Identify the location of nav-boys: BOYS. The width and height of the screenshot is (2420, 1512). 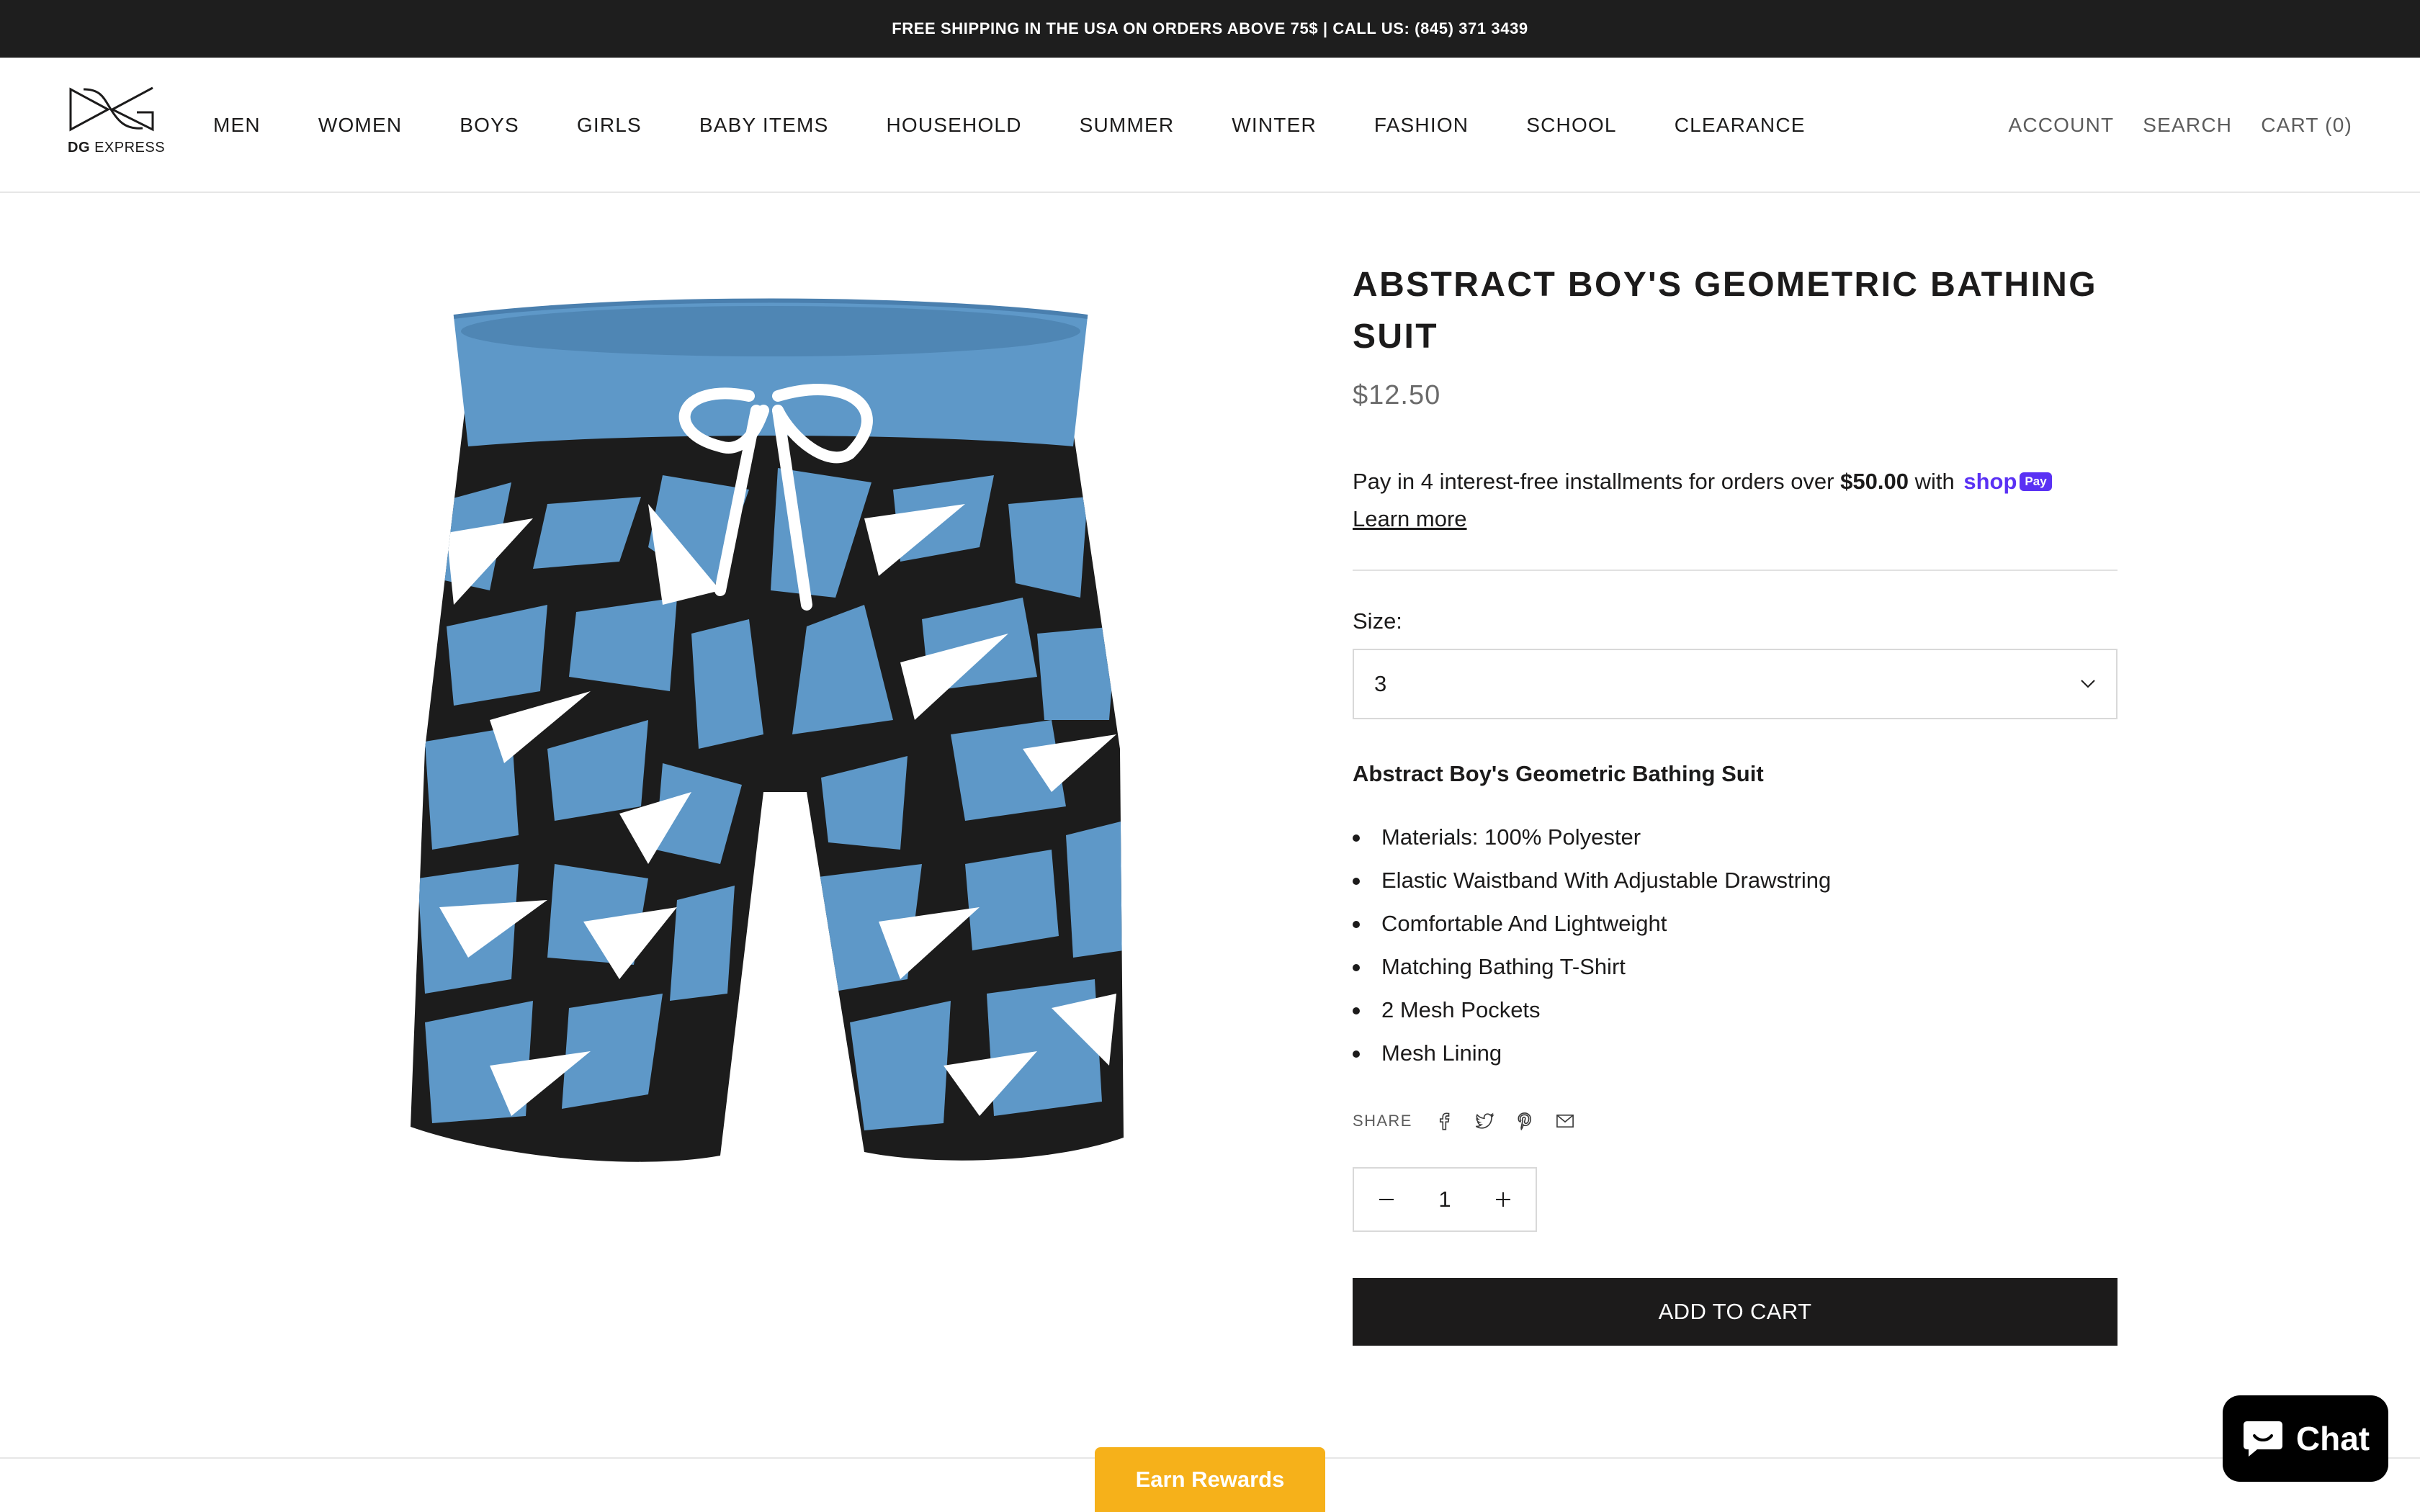
(489, 125).